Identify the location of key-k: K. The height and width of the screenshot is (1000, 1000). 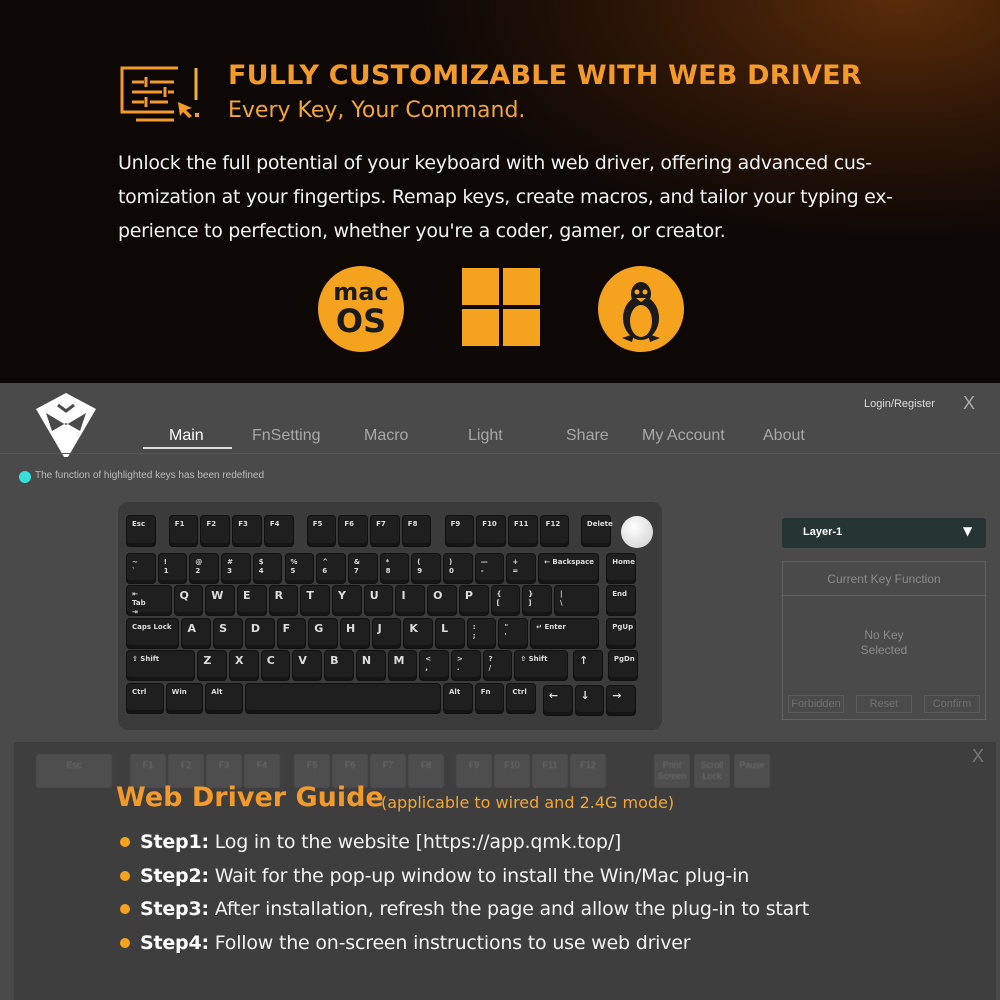
(418, 633).